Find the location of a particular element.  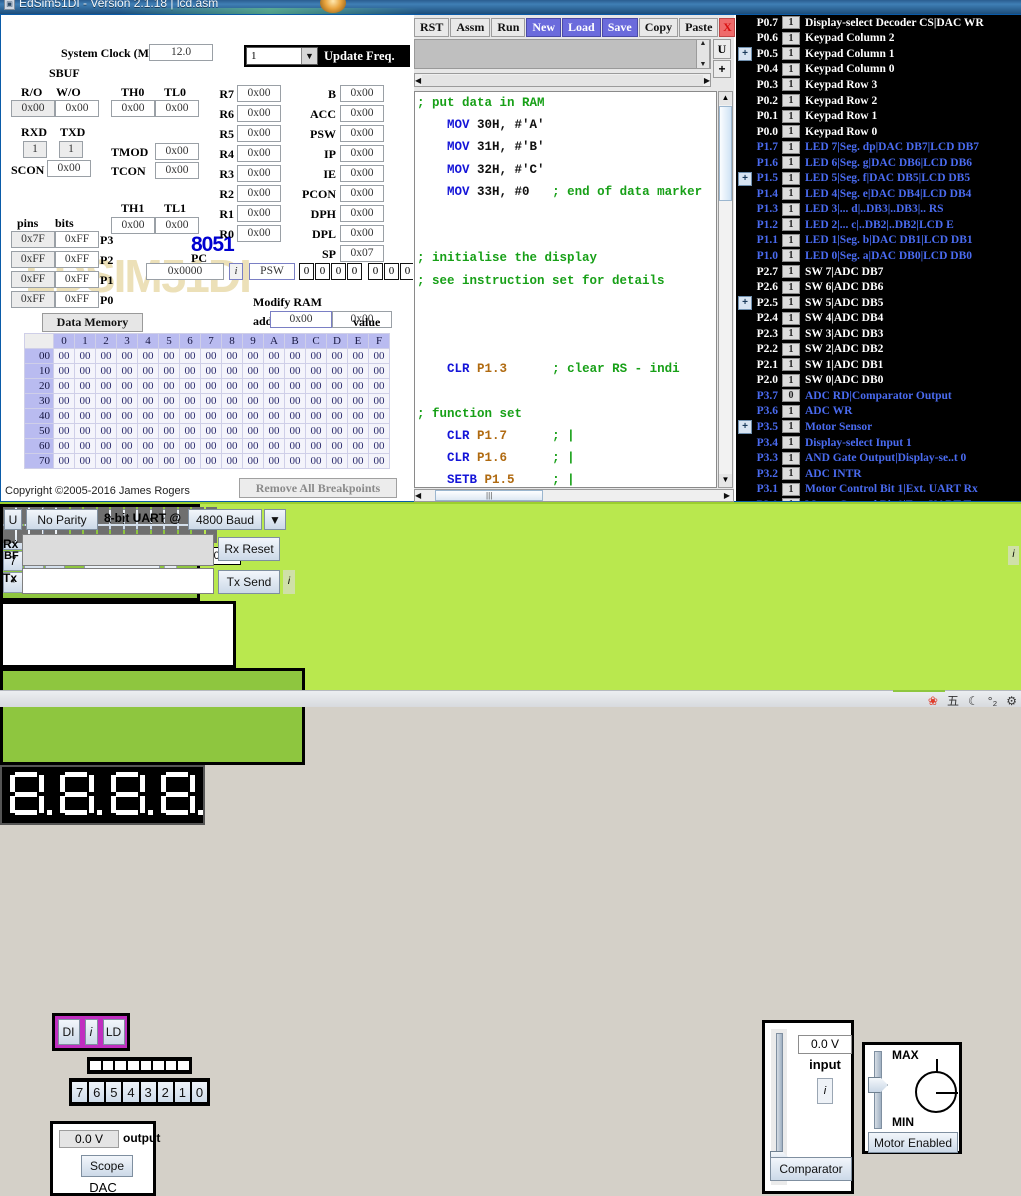

scroll-left-icon: ◀ is located at coordinates (418, 80).